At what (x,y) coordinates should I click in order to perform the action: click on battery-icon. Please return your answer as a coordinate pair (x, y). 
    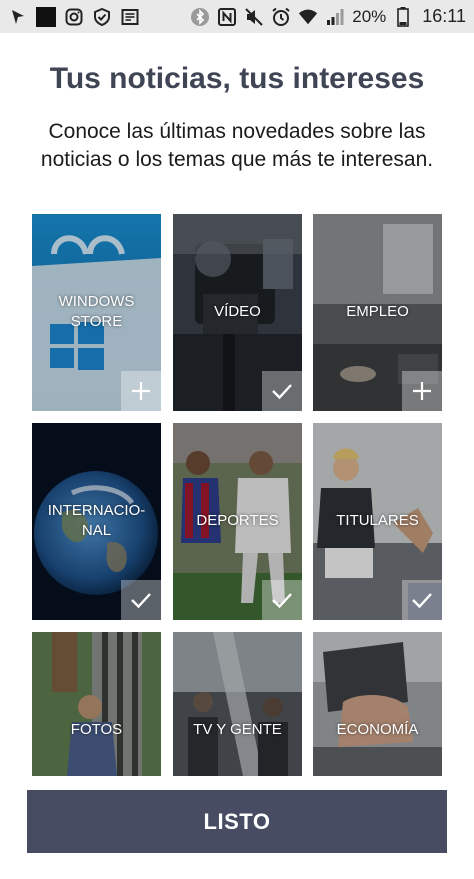
    Looking at the image, I should click on (403, 16).